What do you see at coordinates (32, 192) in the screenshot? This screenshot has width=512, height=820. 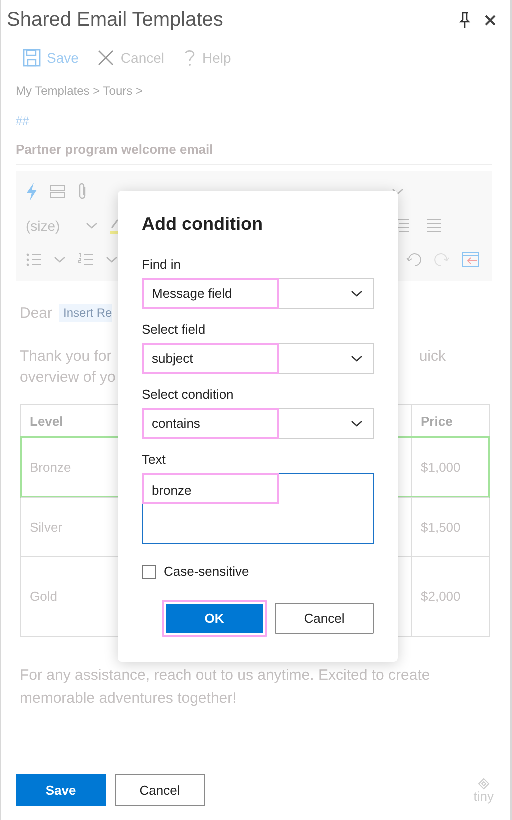 I see `lightning-icon` at bounding box center [32, 192].